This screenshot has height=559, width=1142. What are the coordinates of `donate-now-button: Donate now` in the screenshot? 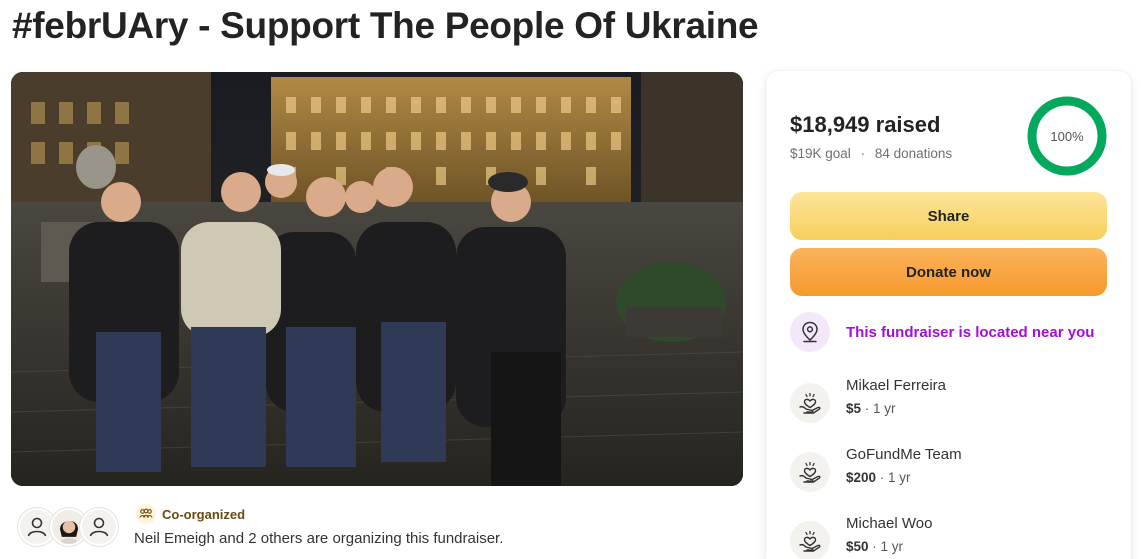 It's located at (948, 272).